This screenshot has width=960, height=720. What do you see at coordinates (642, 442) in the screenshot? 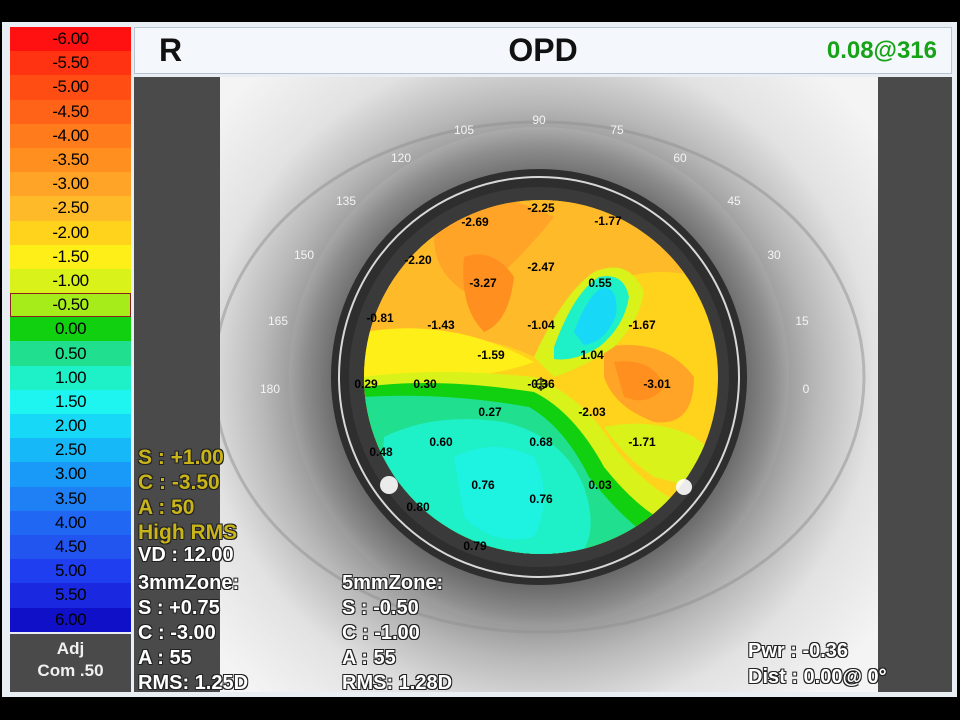
I see `opd-value-label: -1.71` at bounding box center [642, 442].